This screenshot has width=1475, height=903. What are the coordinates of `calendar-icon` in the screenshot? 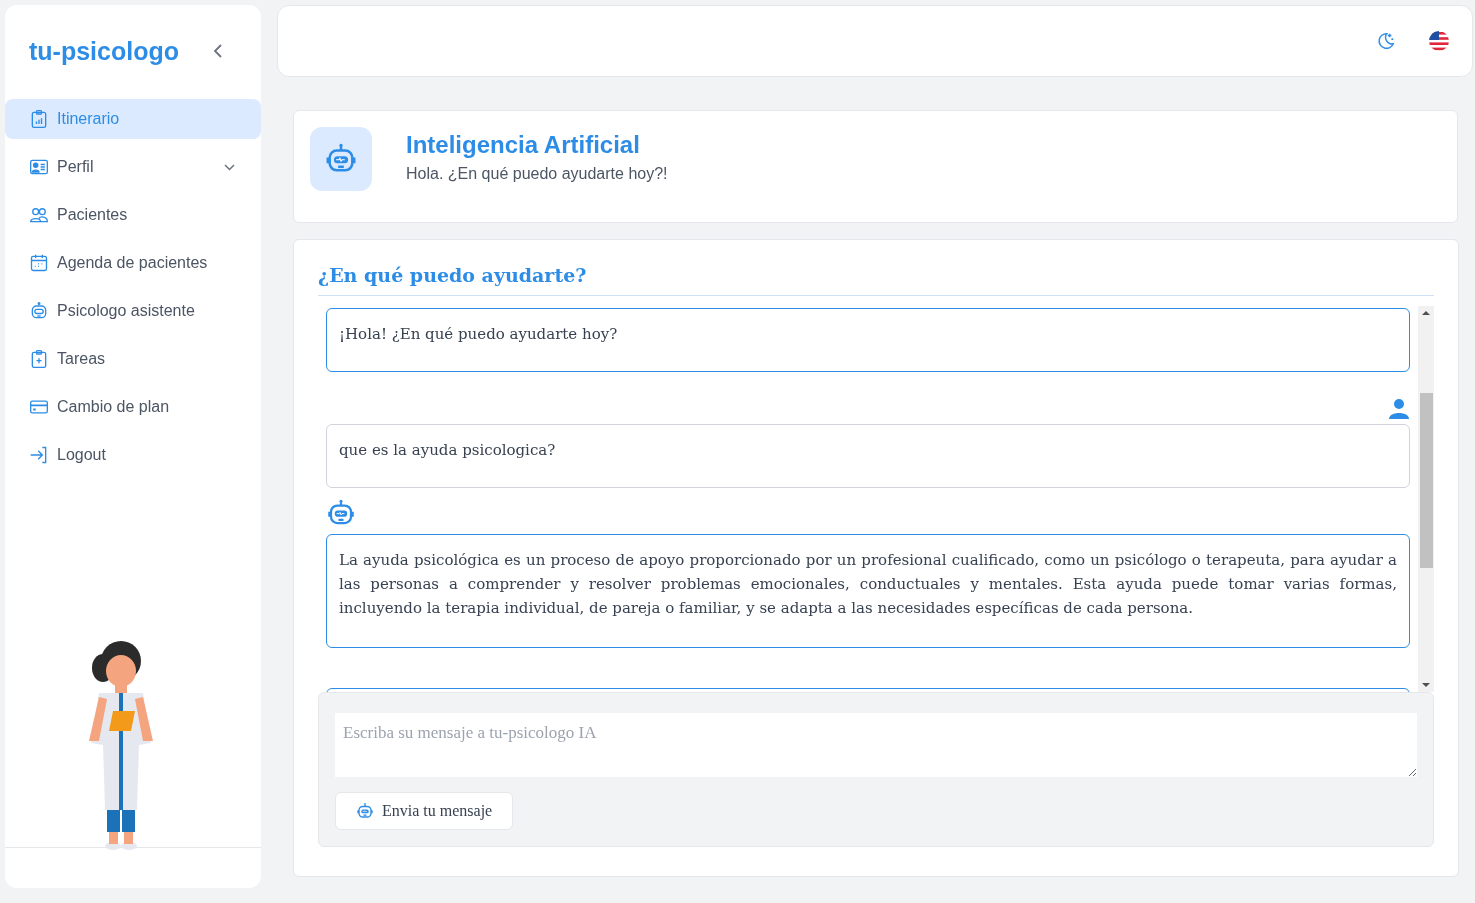 It's located at (39, 263).